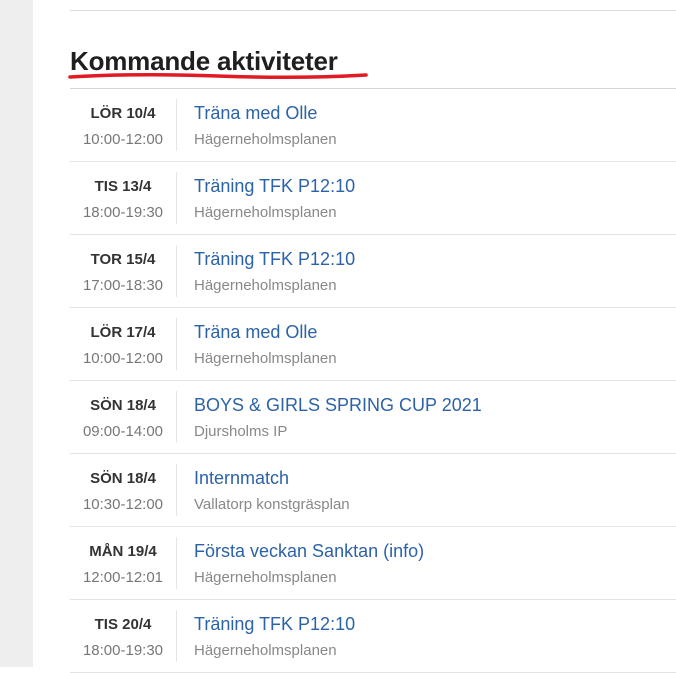 The width and height of the screenshot is (676, 673). What do you see at coordinates (123, 624) in the screenshot?
I see `activity-date: TIS 20/4` at bounding box center [123, 624].